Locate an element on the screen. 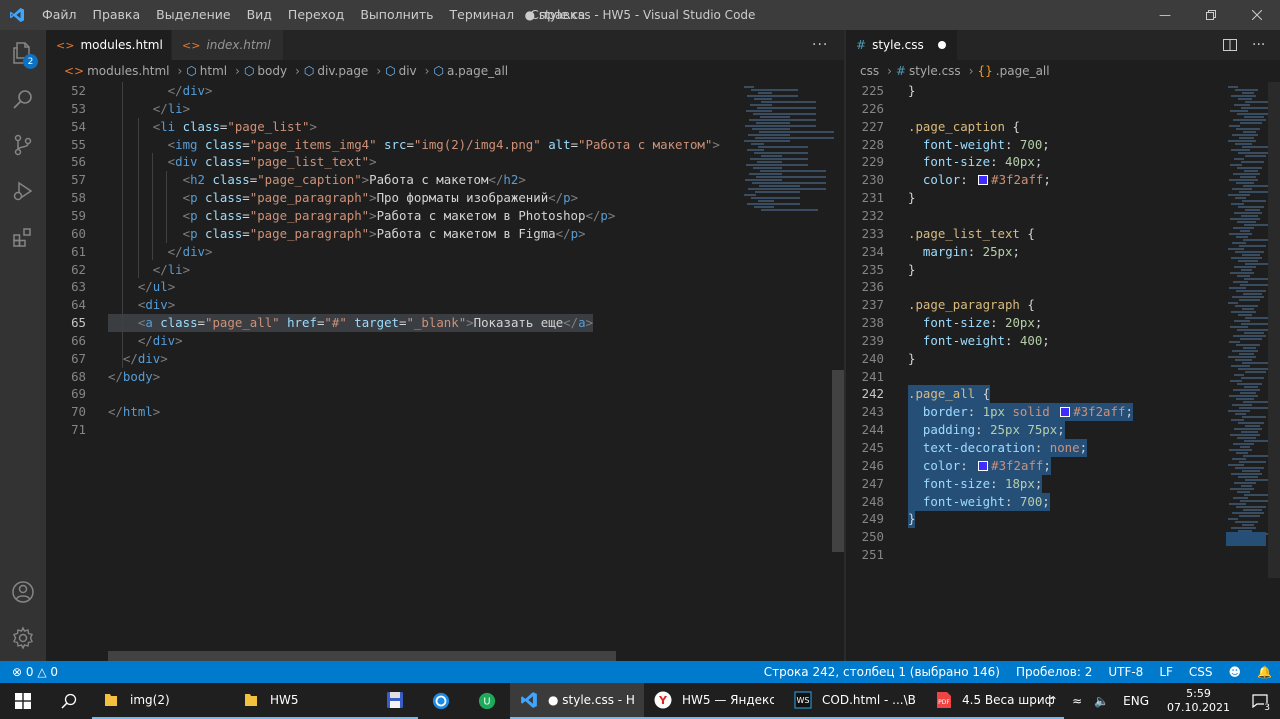  code-line: 56 <div class="page_list_text"> is located at coordinates (393, 162).